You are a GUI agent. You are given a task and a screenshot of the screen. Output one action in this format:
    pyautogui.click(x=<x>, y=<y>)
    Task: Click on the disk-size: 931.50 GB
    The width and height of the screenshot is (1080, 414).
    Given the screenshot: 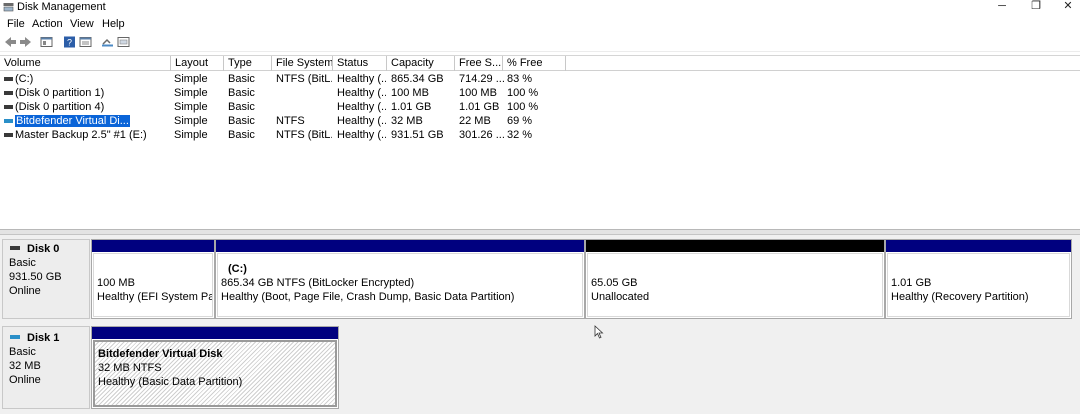 What is the action you would take?
    pyautogui.click(x=35, y=277)
    